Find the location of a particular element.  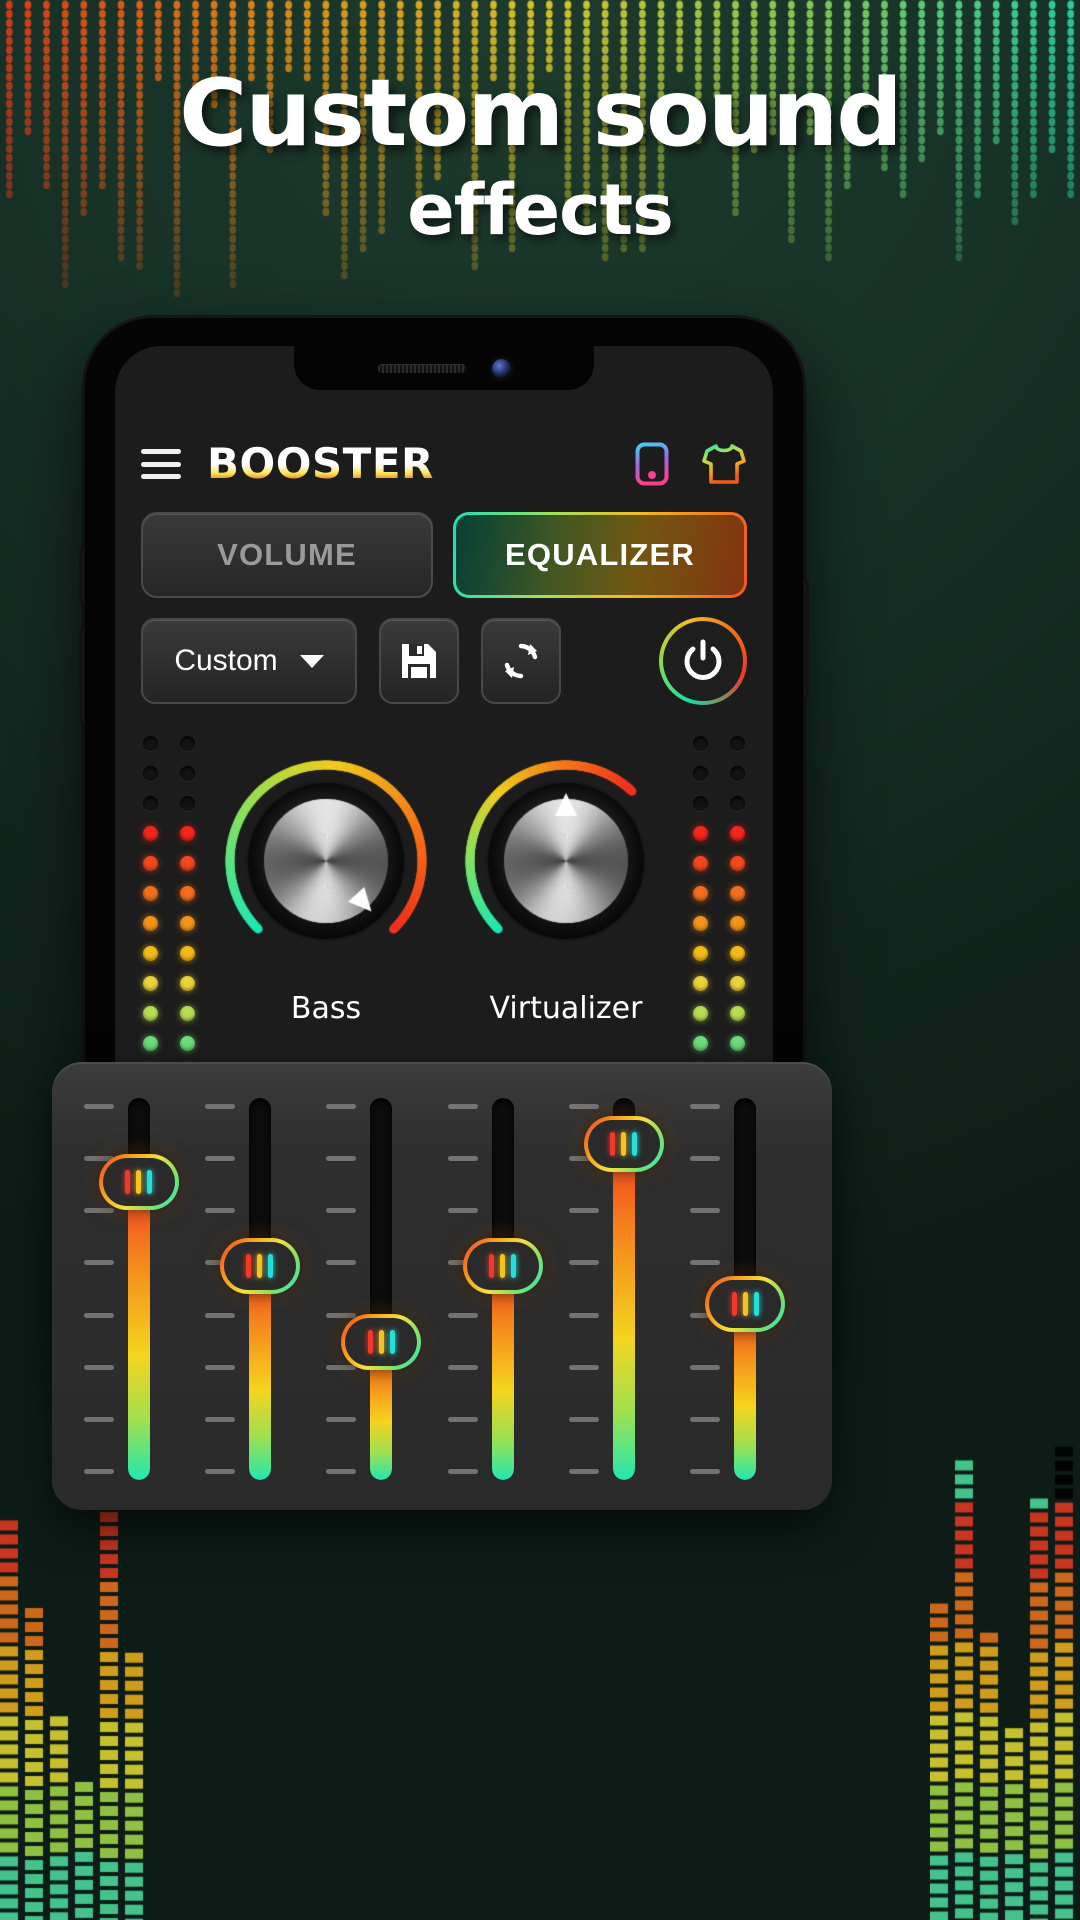

hamburger-menu-icon is located at coordinates (161, 464).